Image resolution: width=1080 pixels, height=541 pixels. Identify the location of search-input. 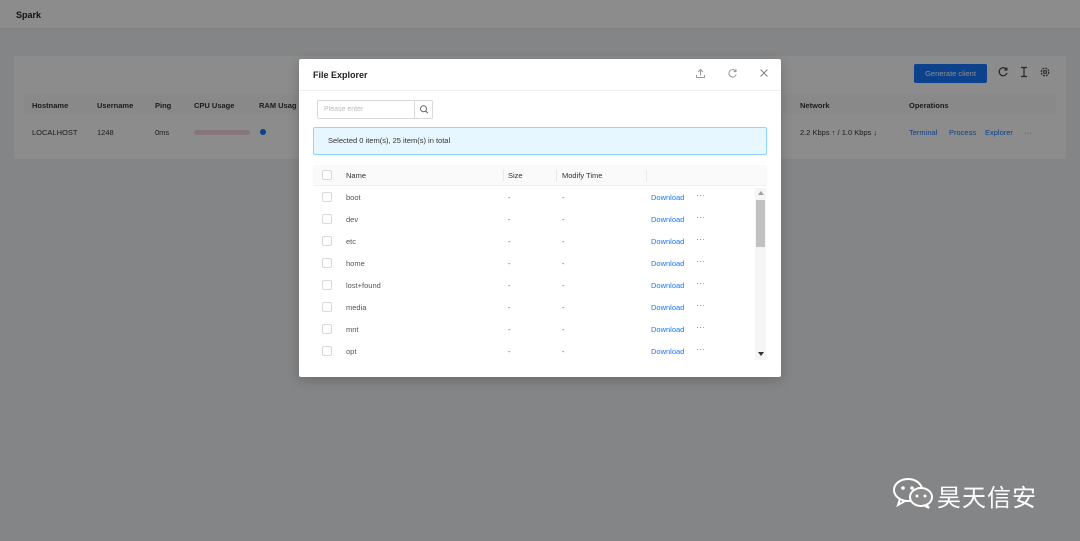
(366, 109).